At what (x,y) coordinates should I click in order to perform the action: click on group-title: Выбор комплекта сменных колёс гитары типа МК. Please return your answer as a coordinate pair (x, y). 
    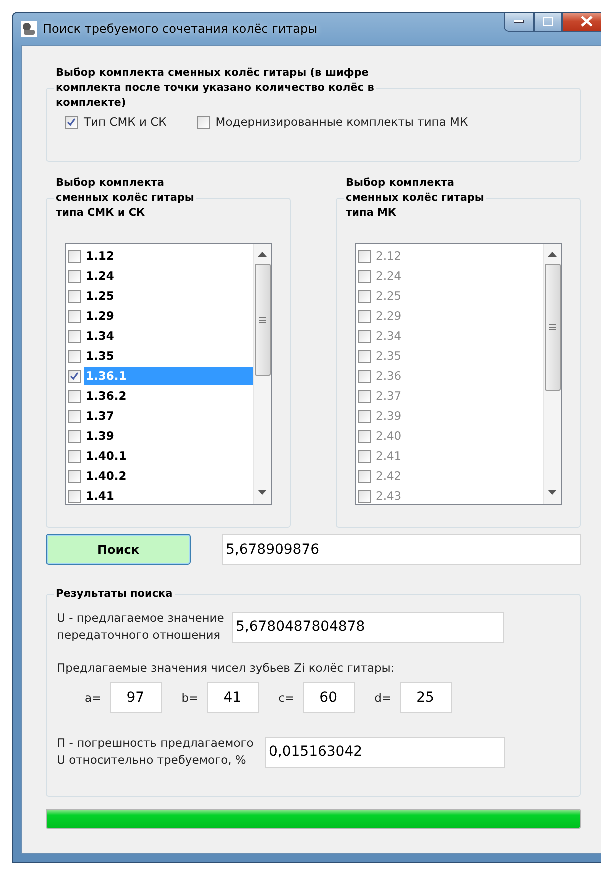
    Looking at the image, I should click on (415, 198).